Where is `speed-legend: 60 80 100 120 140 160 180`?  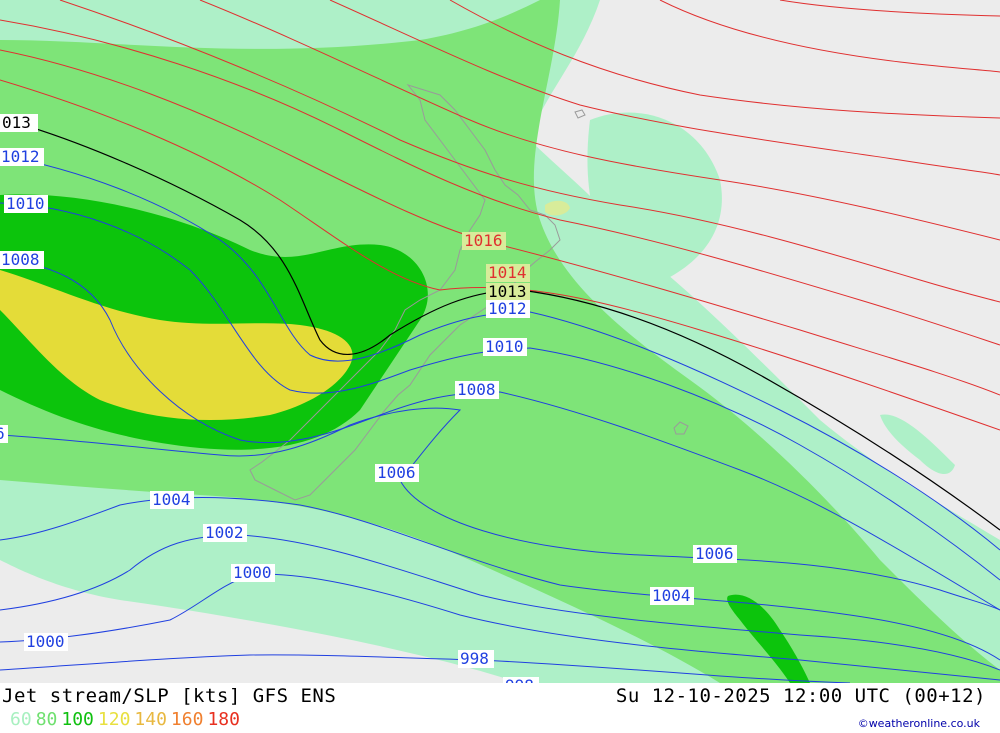 speed-legend: 60 80 100 120 140 160 180 is located at coordinates (127, 719).